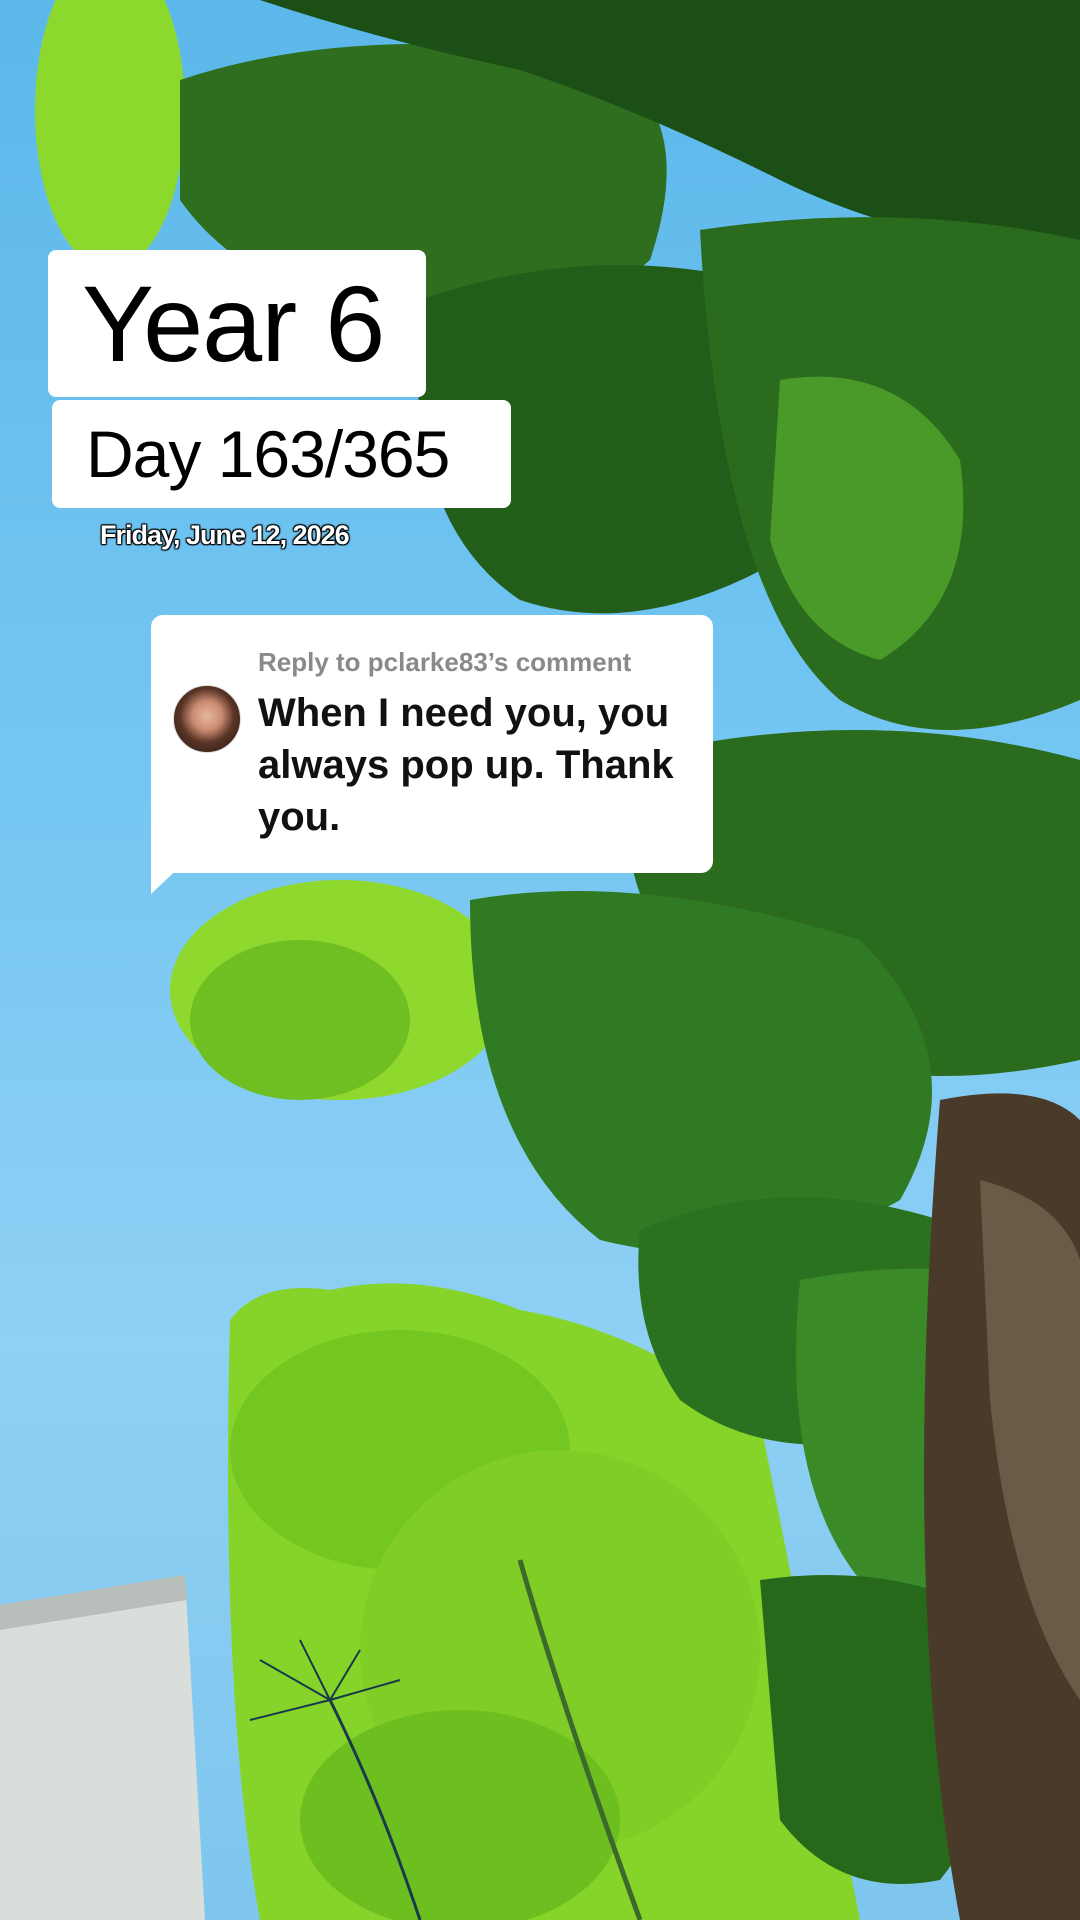  I want to click on day-counter-box: Day 163/365, so click(281, 454).